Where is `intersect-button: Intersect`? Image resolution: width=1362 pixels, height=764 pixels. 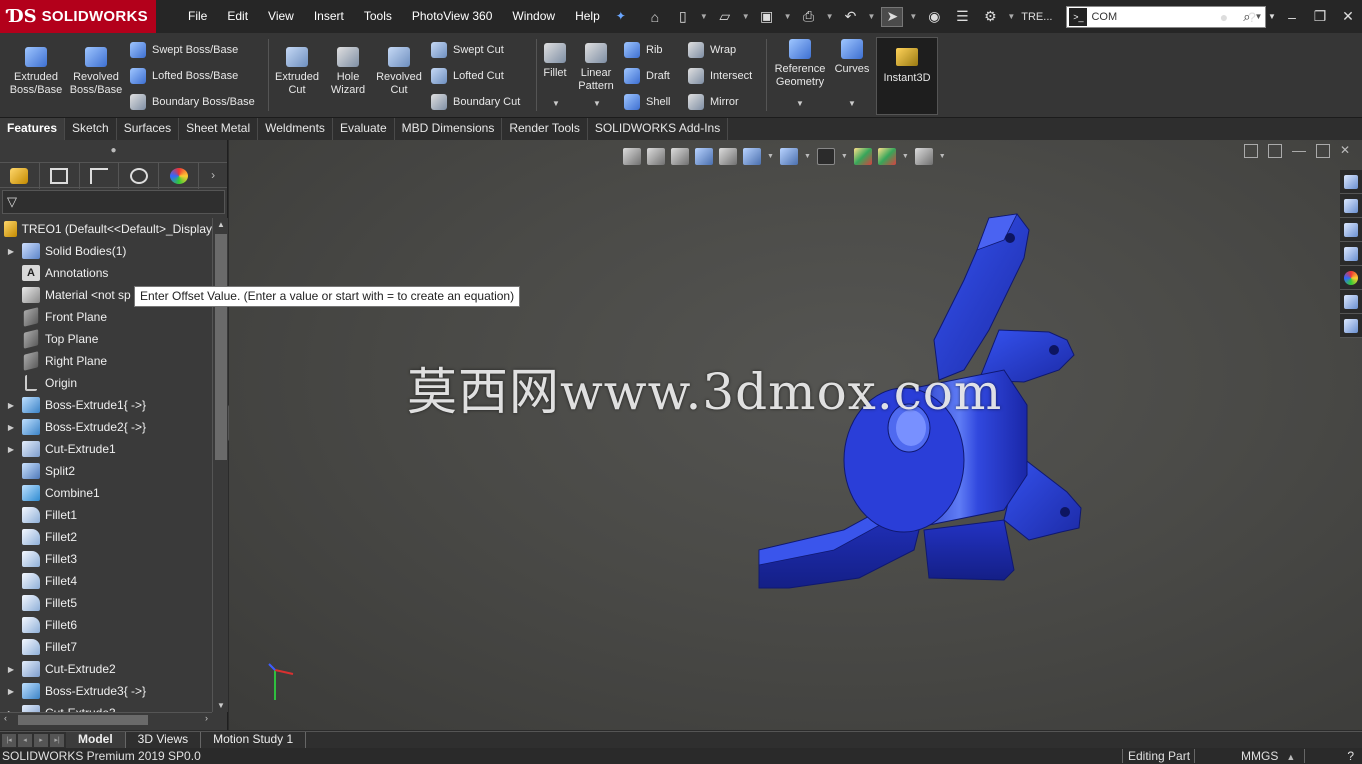 intersect-button: Intersect is located at coordinates (720, 76).